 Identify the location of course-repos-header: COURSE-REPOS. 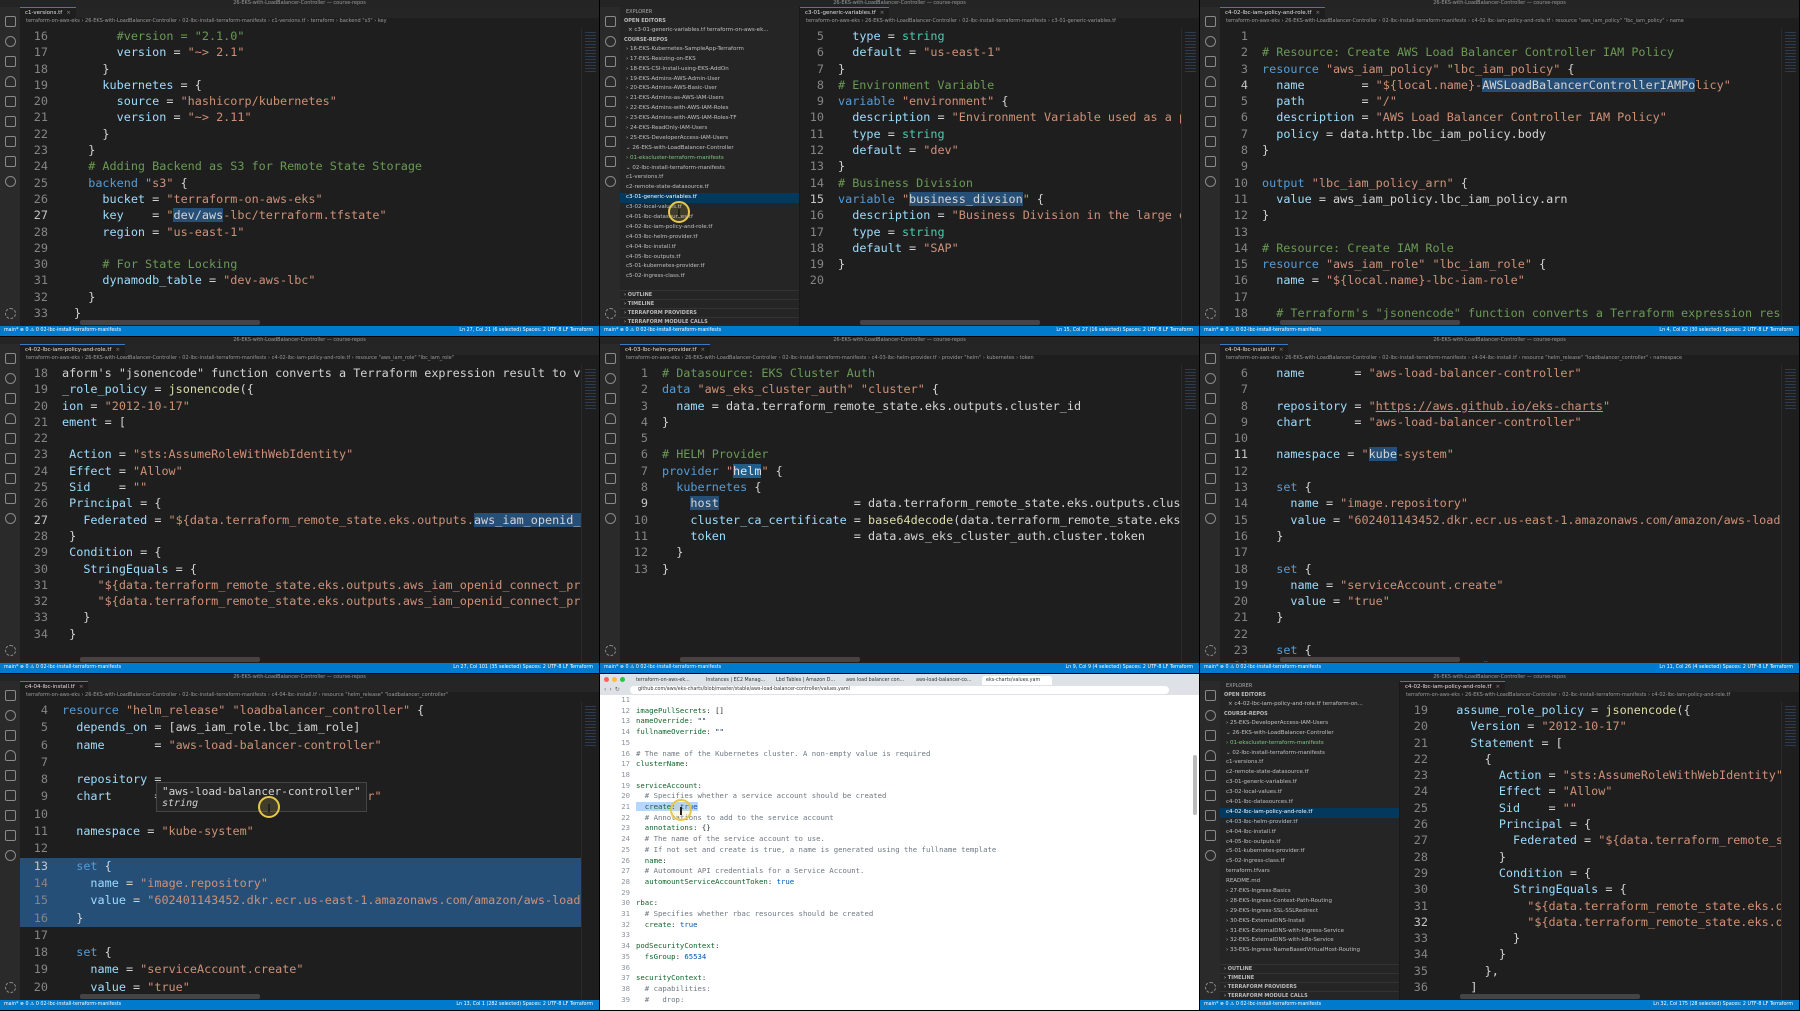
(1309, 714).